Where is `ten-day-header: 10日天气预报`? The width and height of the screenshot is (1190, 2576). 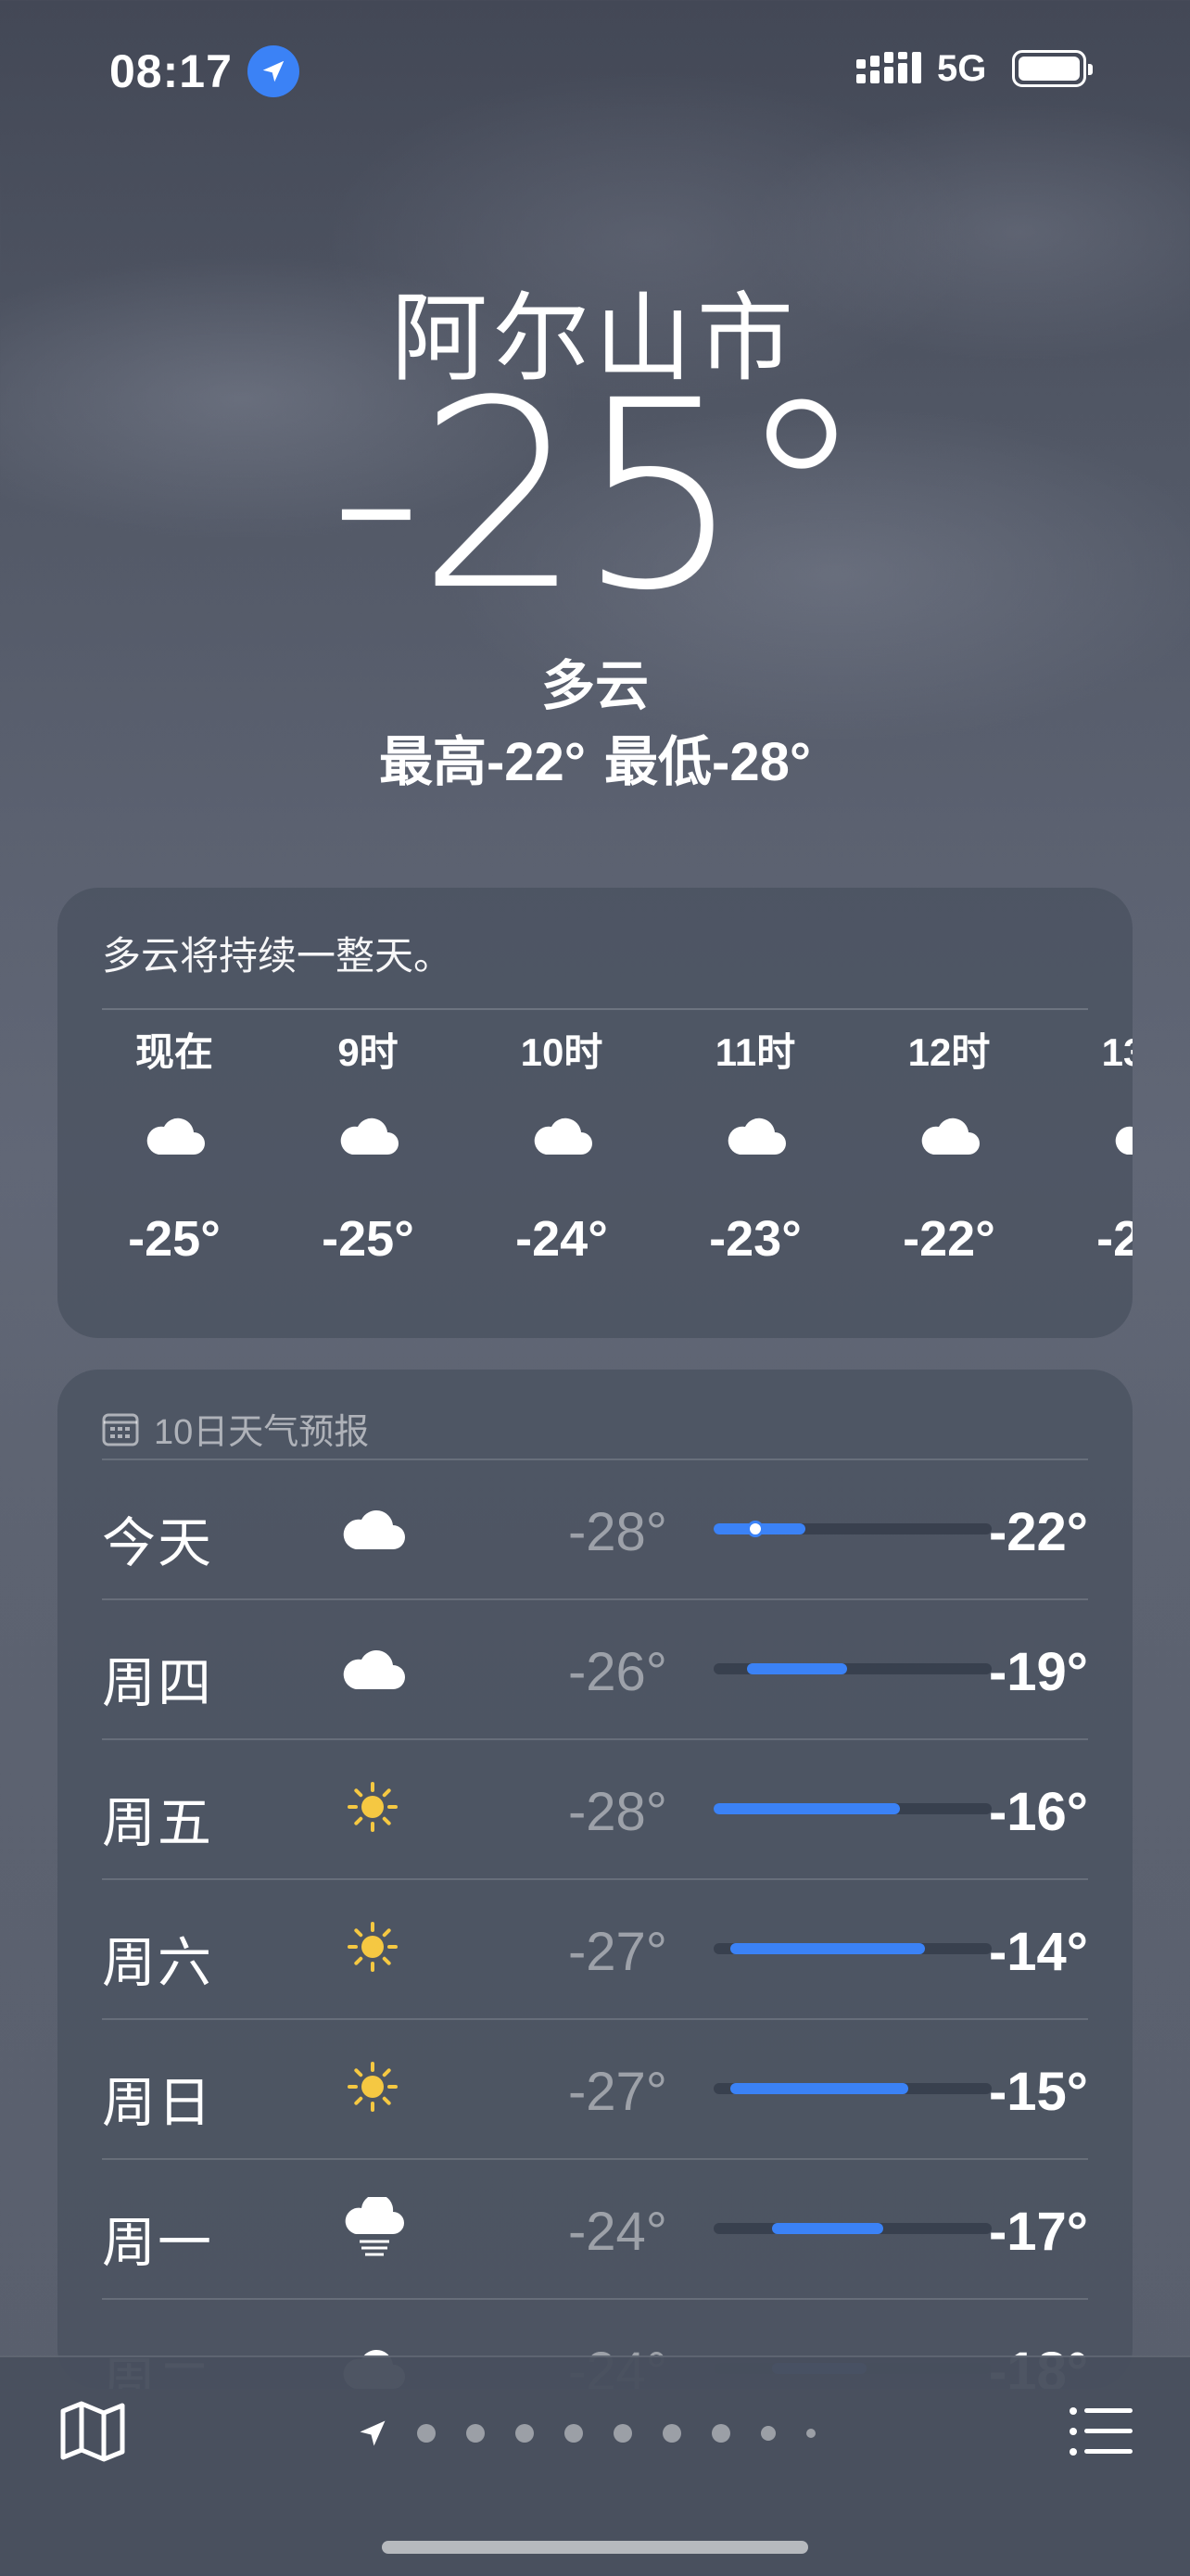
ten-day-header: 10日天气预报 is located at coordinates (235, 1428).